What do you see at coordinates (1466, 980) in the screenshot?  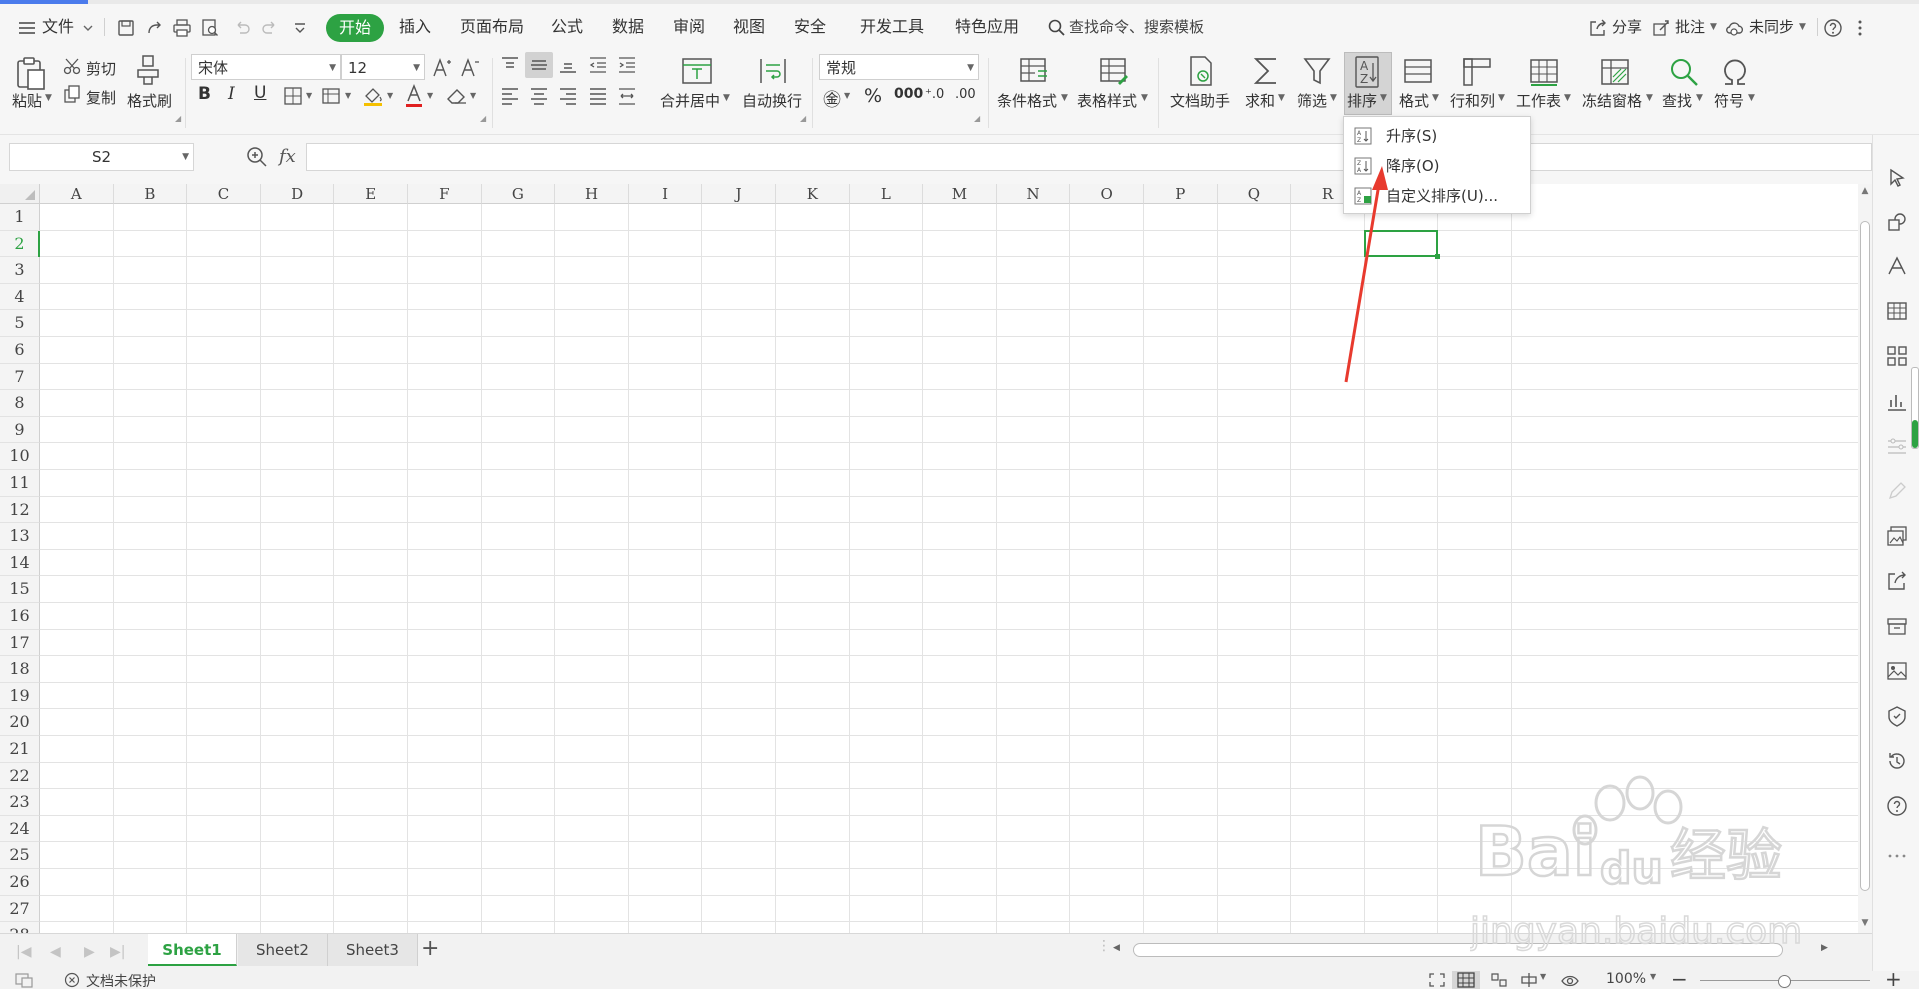 I see `normal-view-icon` at bounding box center [1466, 980].